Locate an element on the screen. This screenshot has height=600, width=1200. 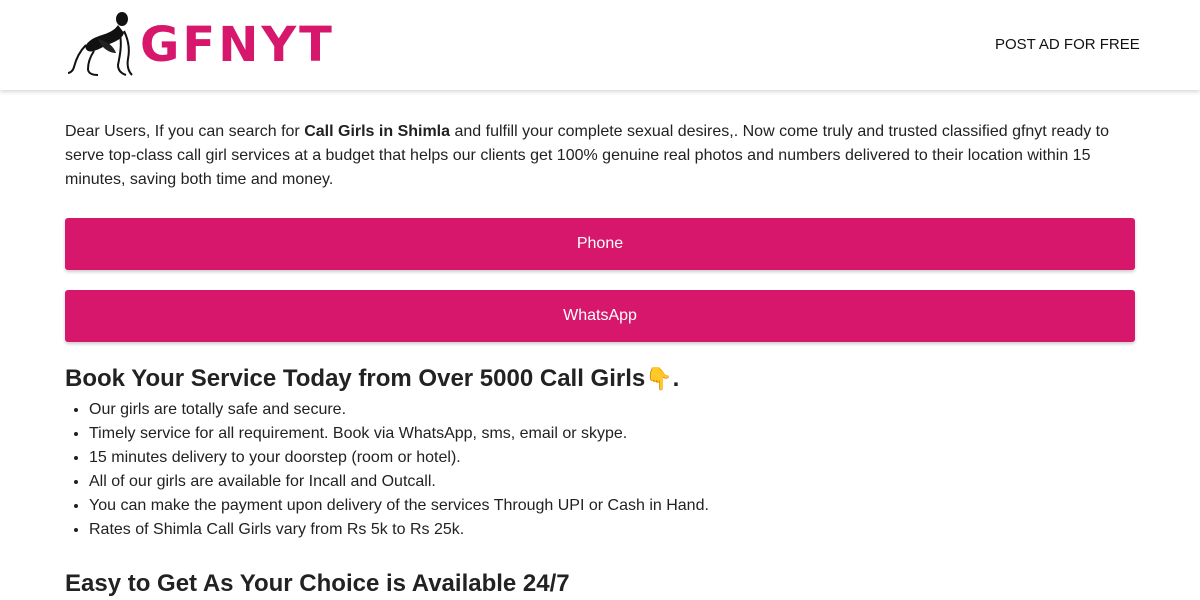
logo-text: GFNYT is located at coordinates (237, 45).